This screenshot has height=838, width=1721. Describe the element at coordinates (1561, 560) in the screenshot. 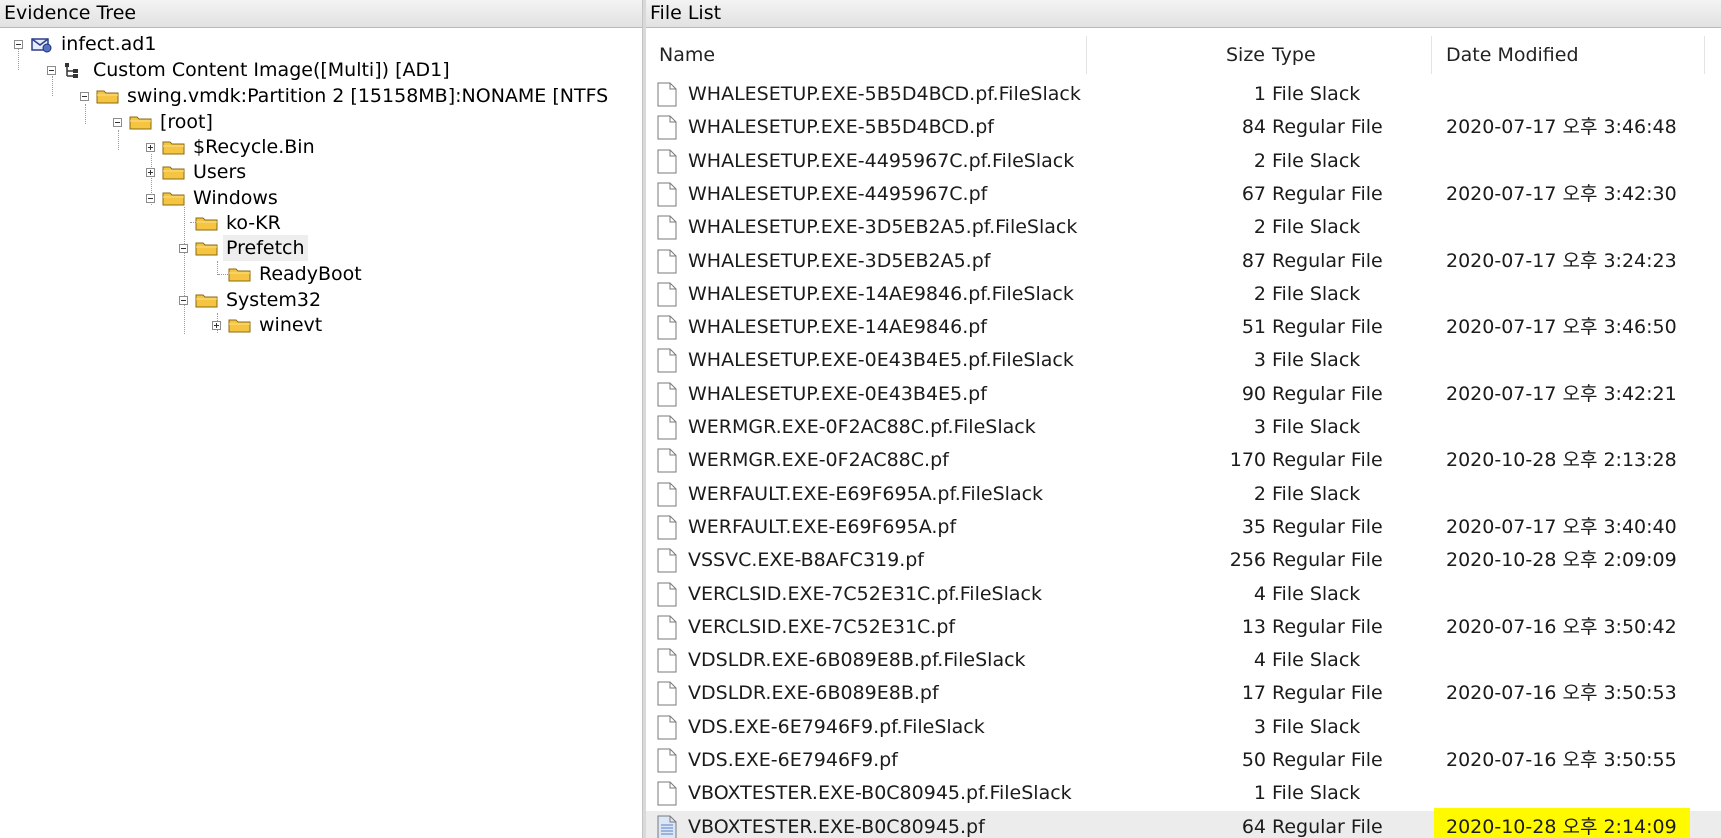

I see `file-date-modified: 2020-10-28 오후 2:09:09` at that location.